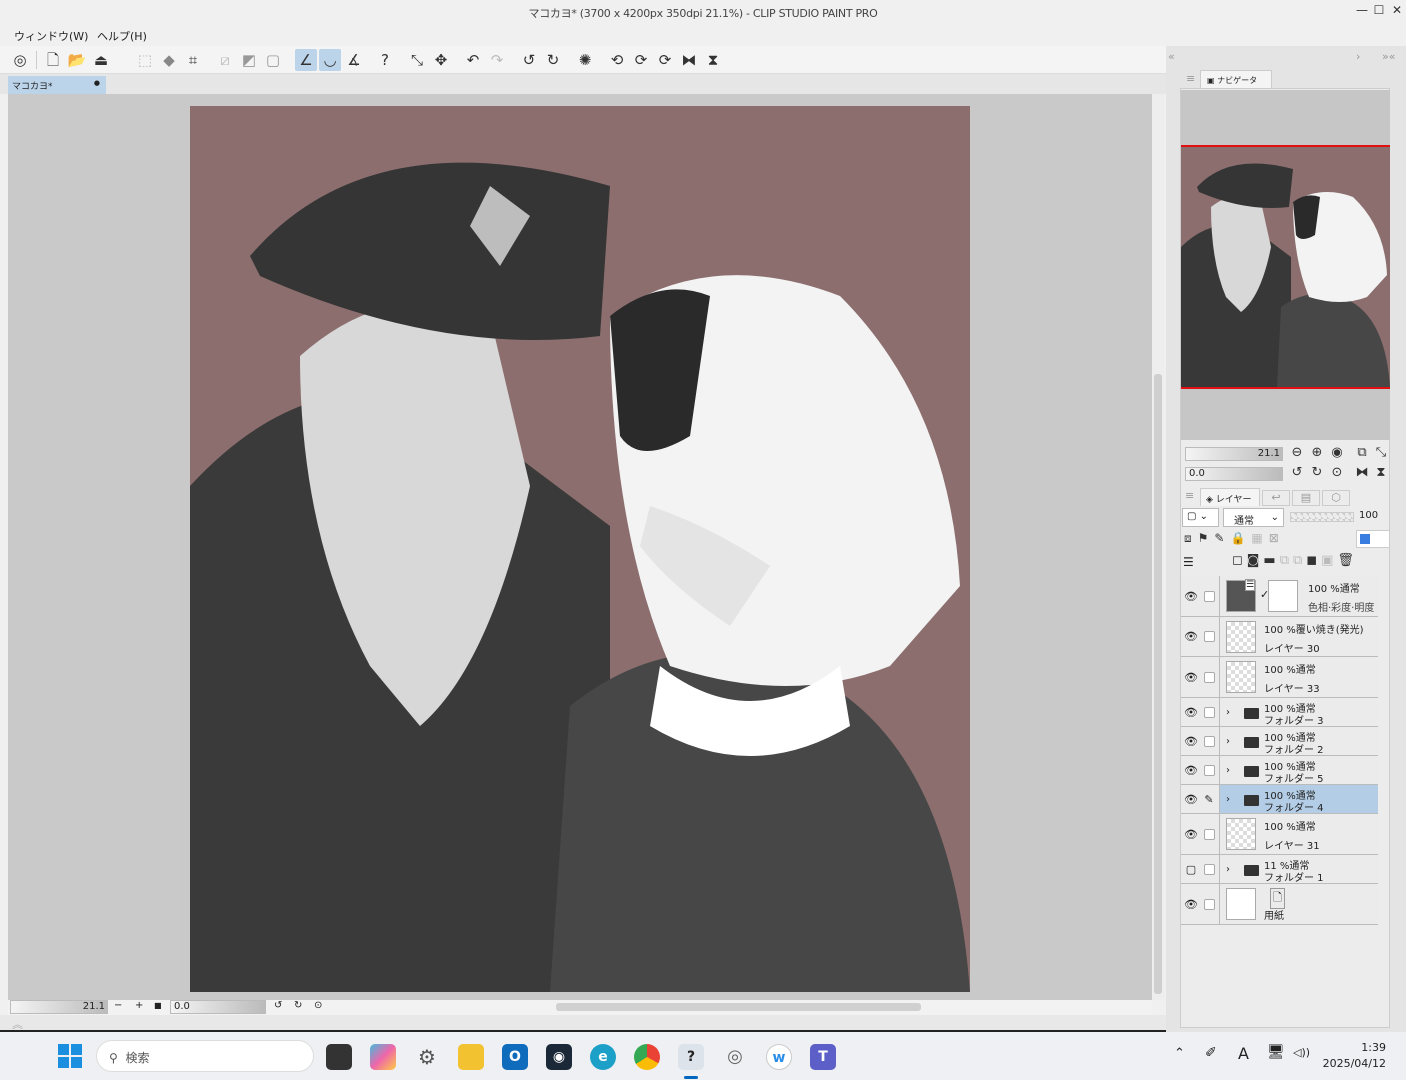 The width and height of the screenshot is (1406, 1080). I want to click on task-view-icon, so click(339, 1057).